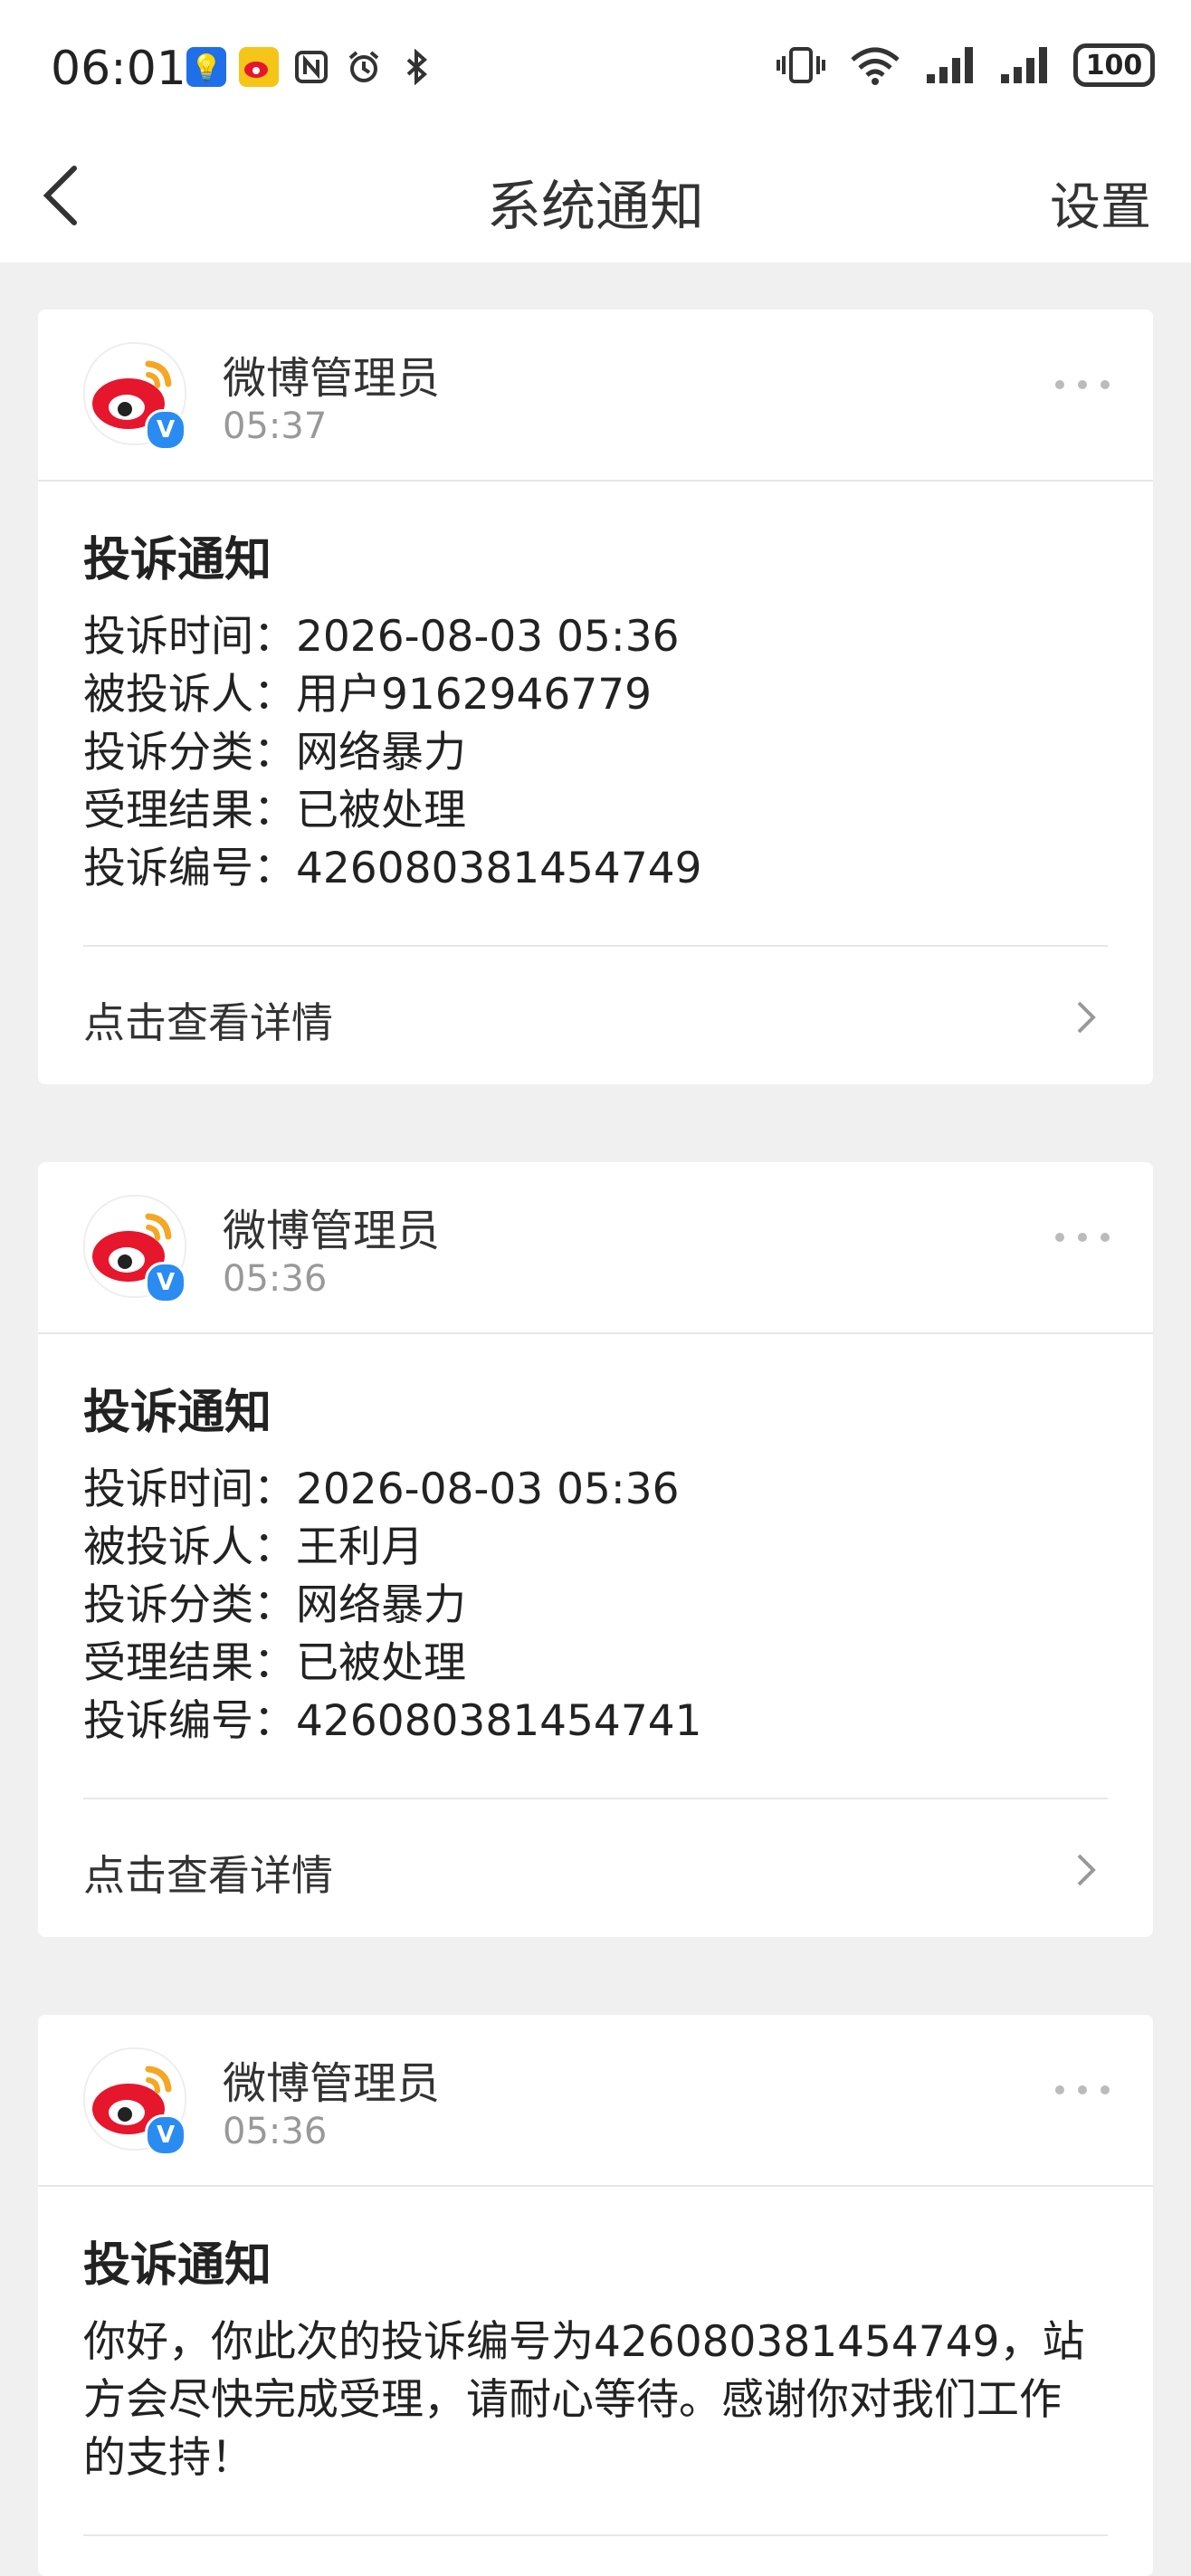  Describe the element at coordinates (416, 67) in the screenshot. I see `bluetooth-icon` at that location.